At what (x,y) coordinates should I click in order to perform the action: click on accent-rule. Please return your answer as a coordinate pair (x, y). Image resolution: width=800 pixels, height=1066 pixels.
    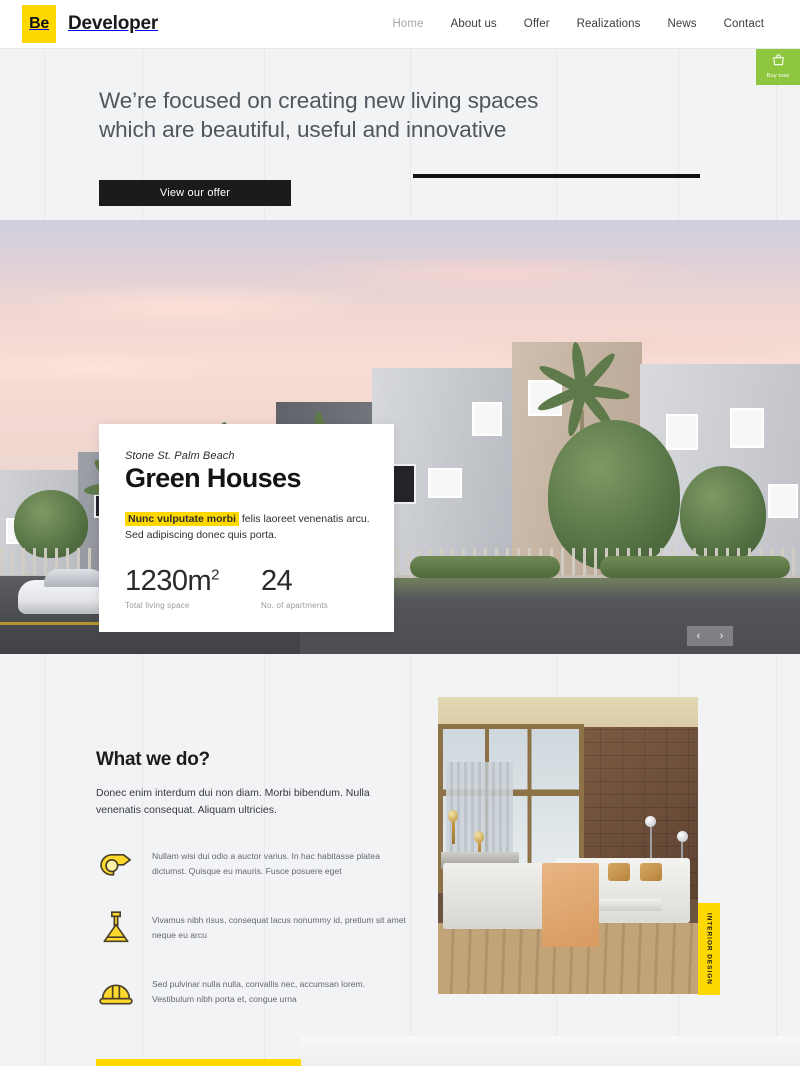
    Looking at the image, I should click on (556, 176).